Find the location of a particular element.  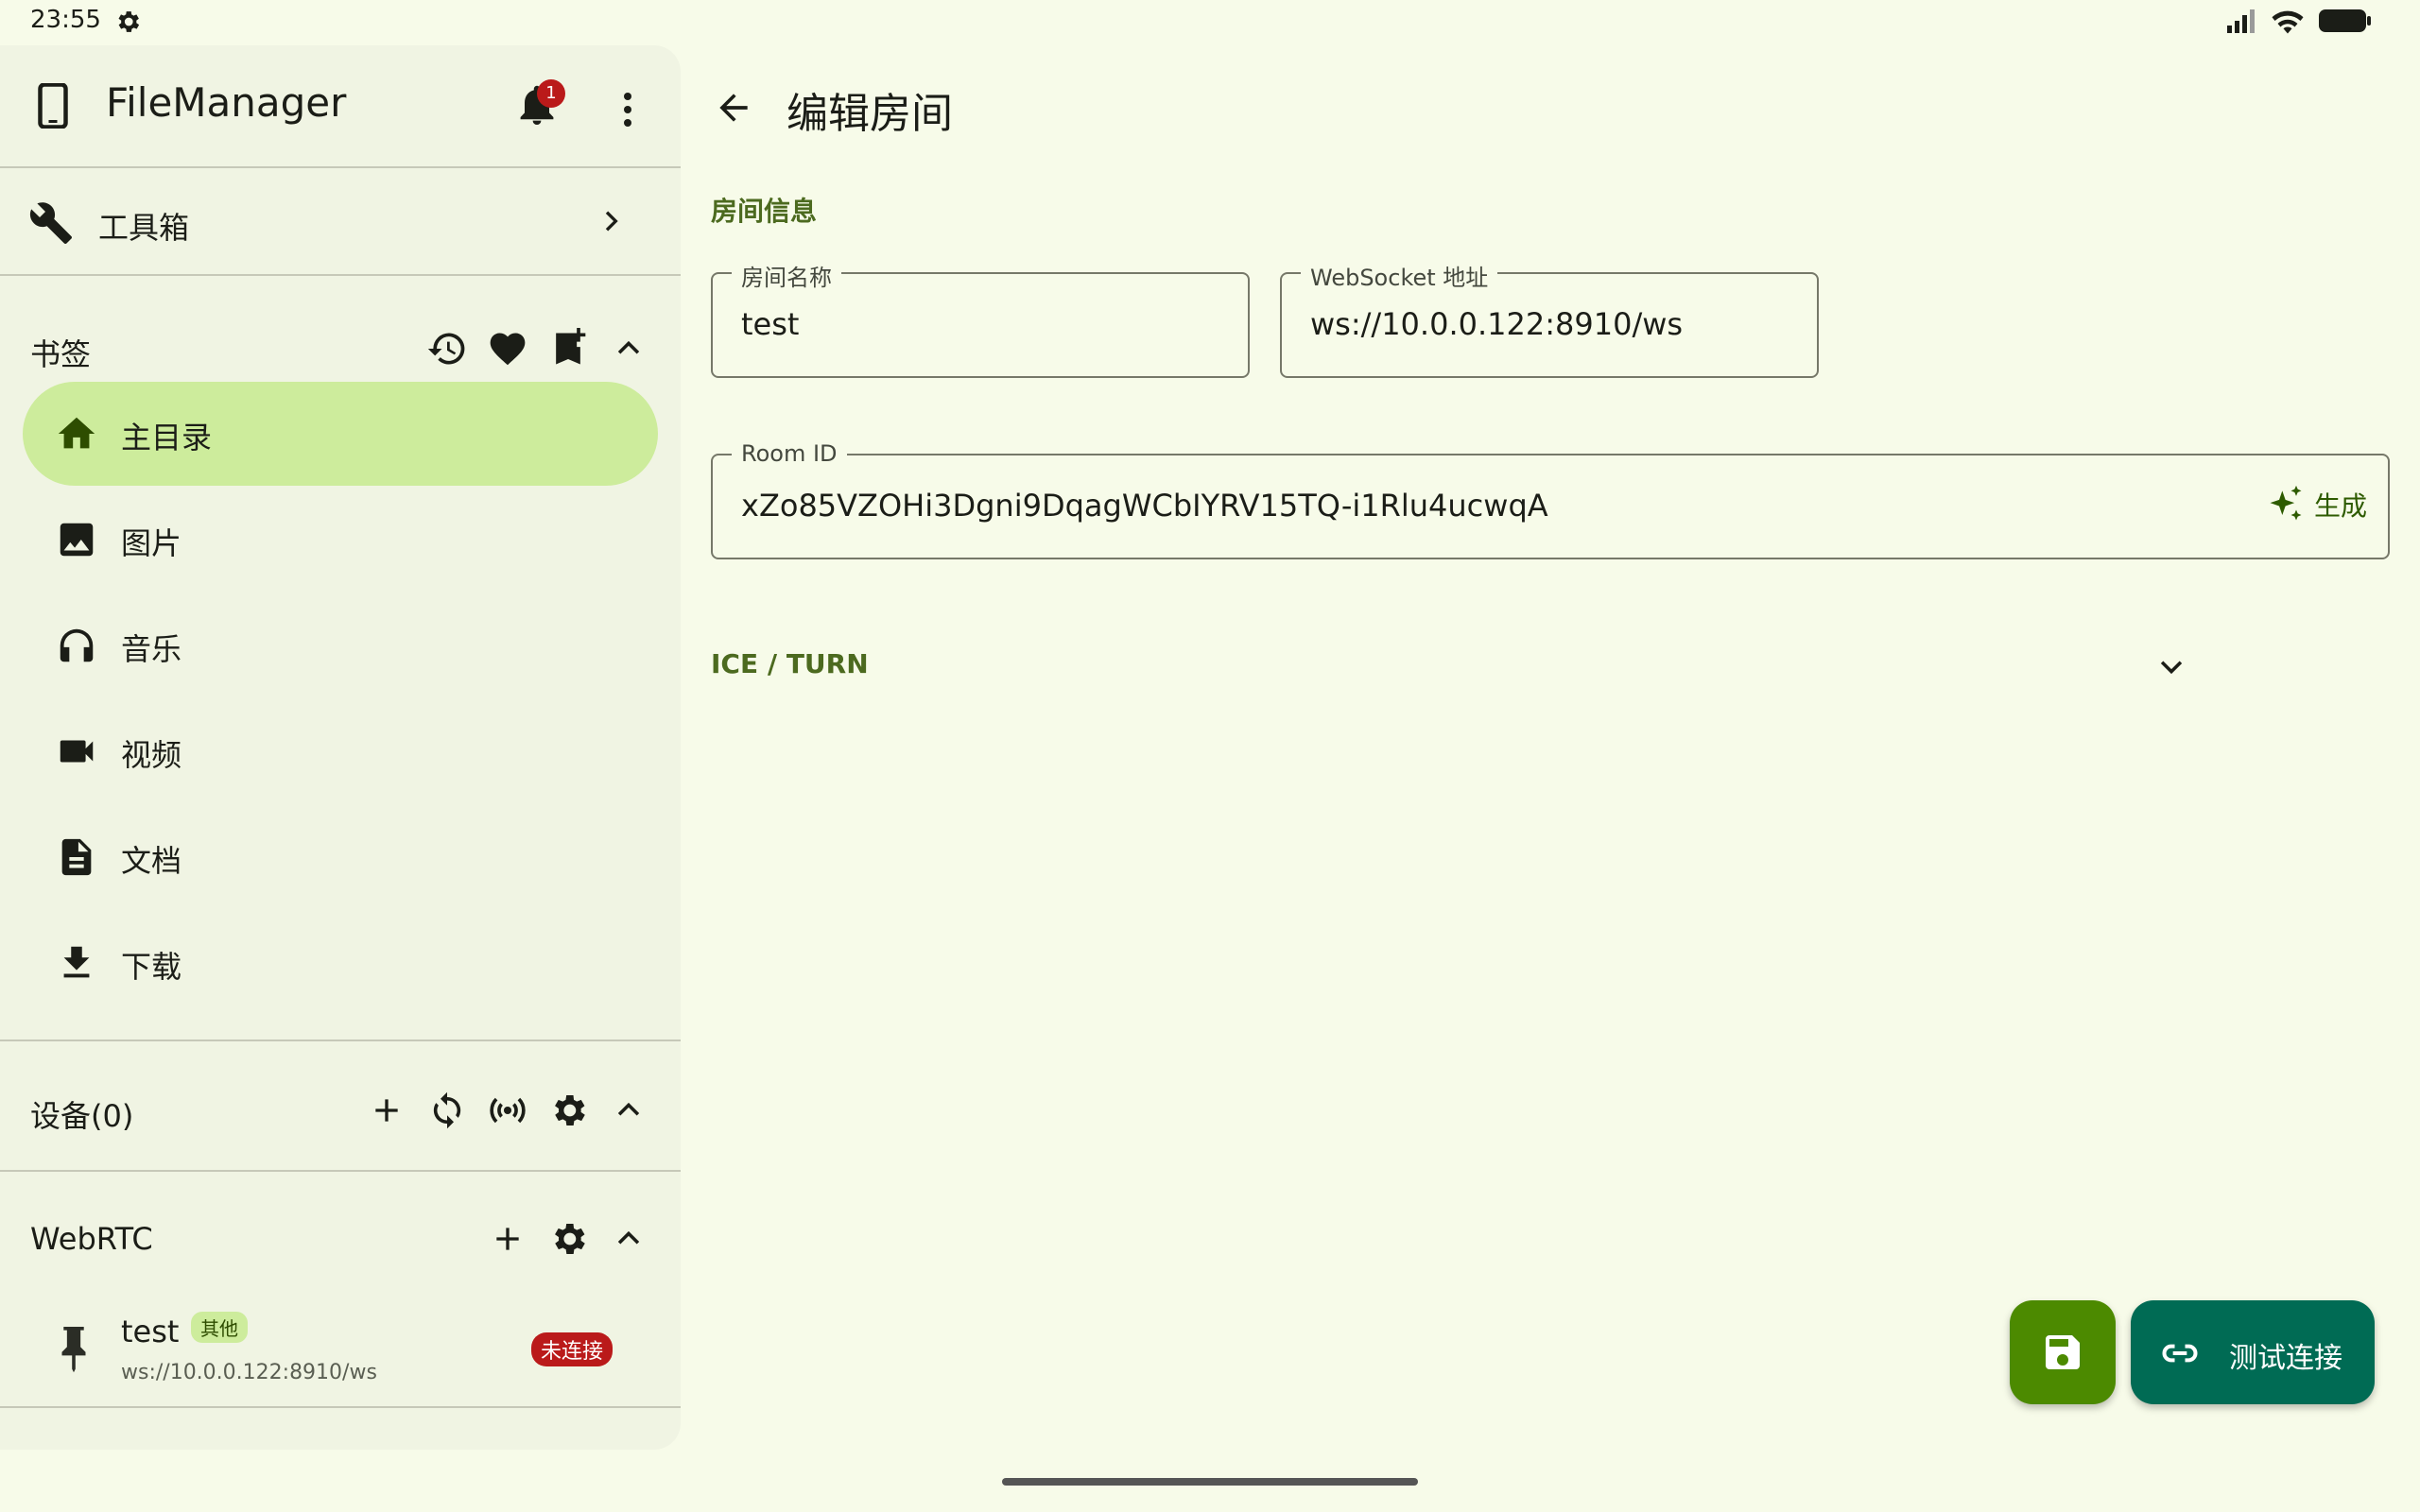

status-icons is located at coordinates (2299, 21).